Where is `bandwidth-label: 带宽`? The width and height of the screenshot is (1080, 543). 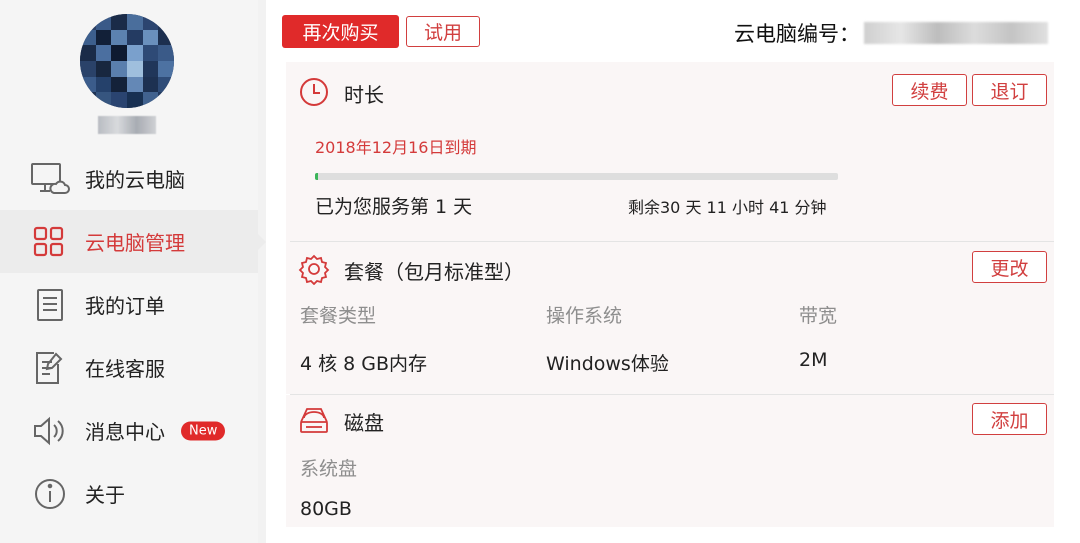 bandwidth-label: 带宽 is located at coordinates (818, 316).